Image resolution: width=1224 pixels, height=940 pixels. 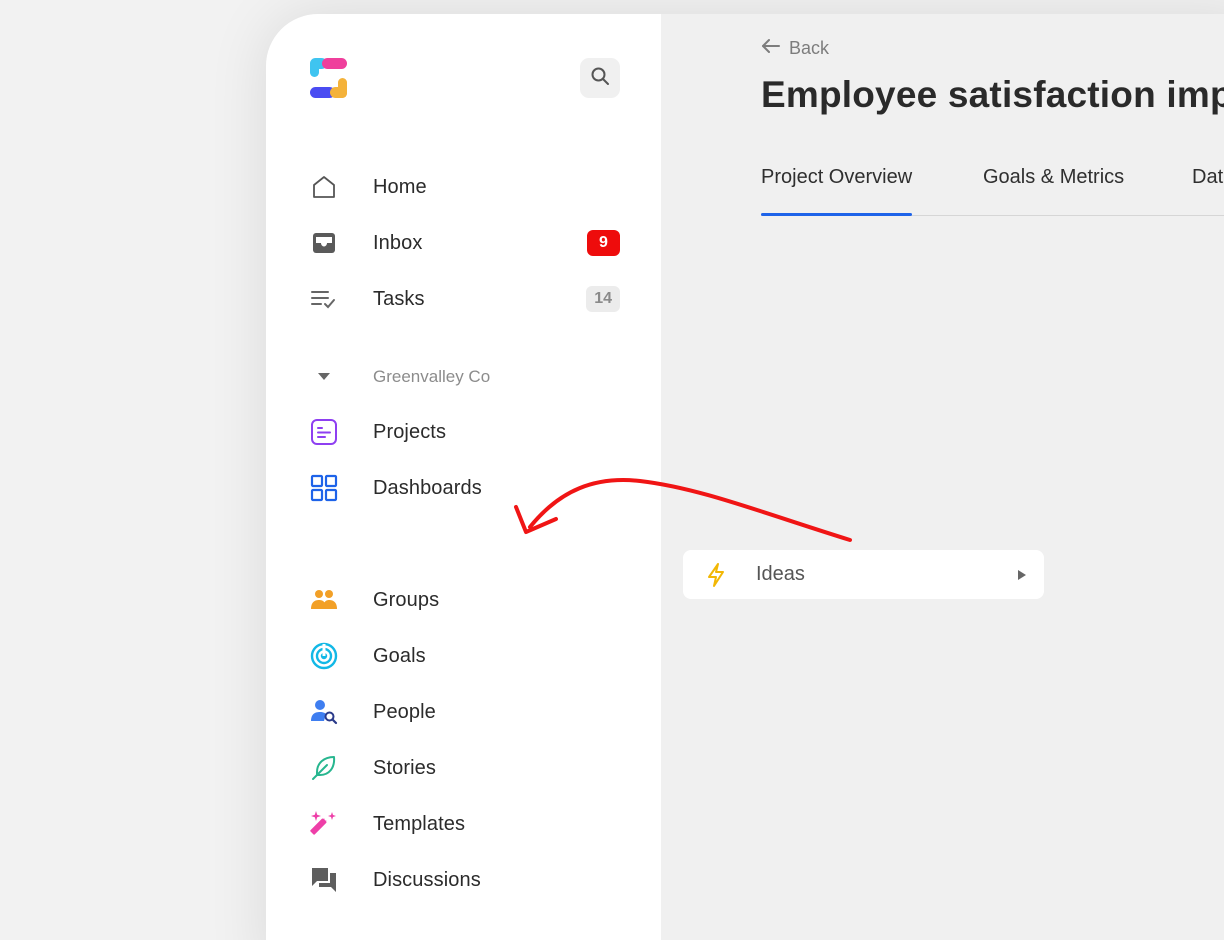 I want to click on search-button, so click(x=600, y=78).